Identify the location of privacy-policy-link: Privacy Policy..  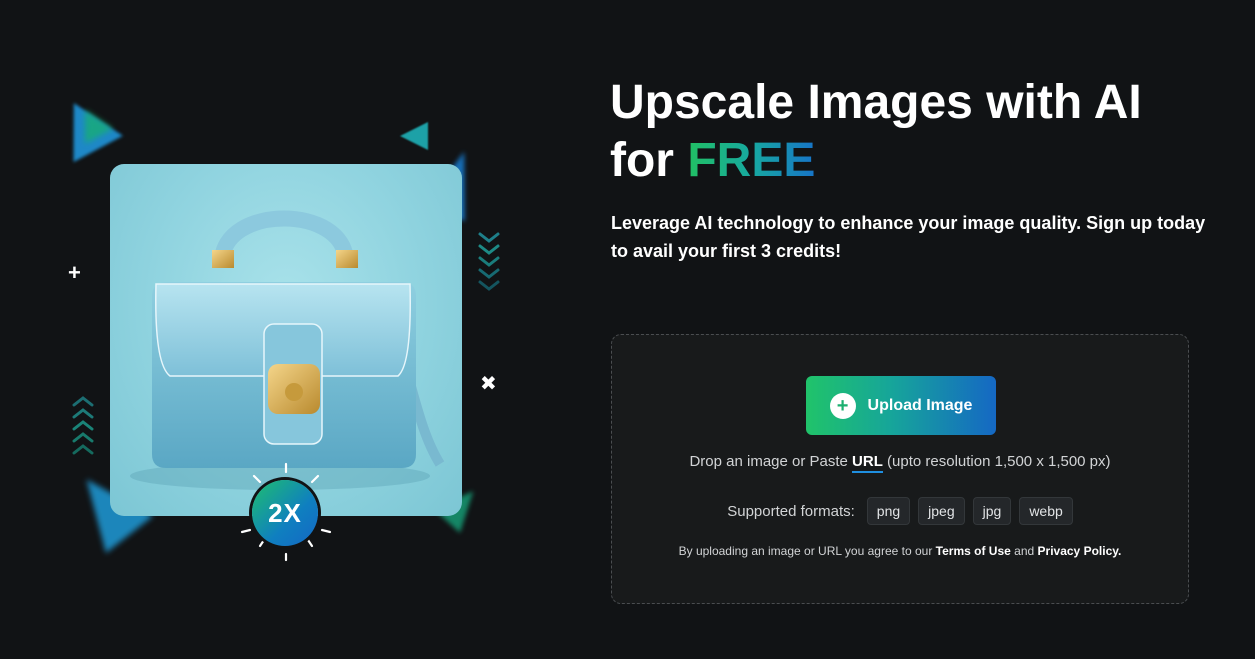
(1080, 551).